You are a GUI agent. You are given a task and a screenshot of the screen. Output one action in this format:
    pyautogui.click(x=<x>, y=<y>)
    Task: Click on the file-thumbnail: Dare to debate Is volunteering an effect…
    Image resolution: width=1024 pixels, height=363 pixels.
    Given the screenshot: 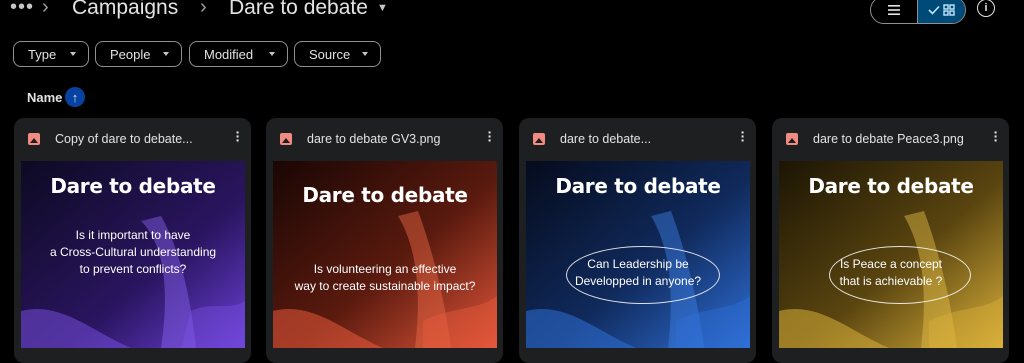 What is the action you would take?
    pyautogui.click(x=385, y=254)
    